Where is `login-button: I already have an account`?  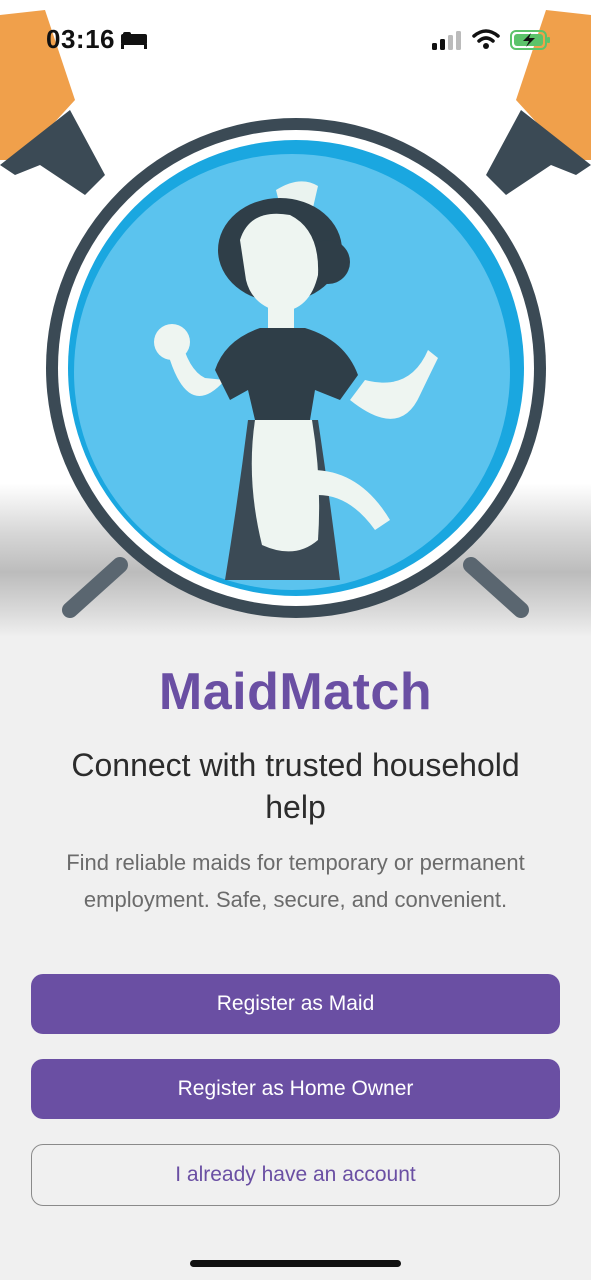
login-button: I already have an account is located at coordinates (295, 1175).